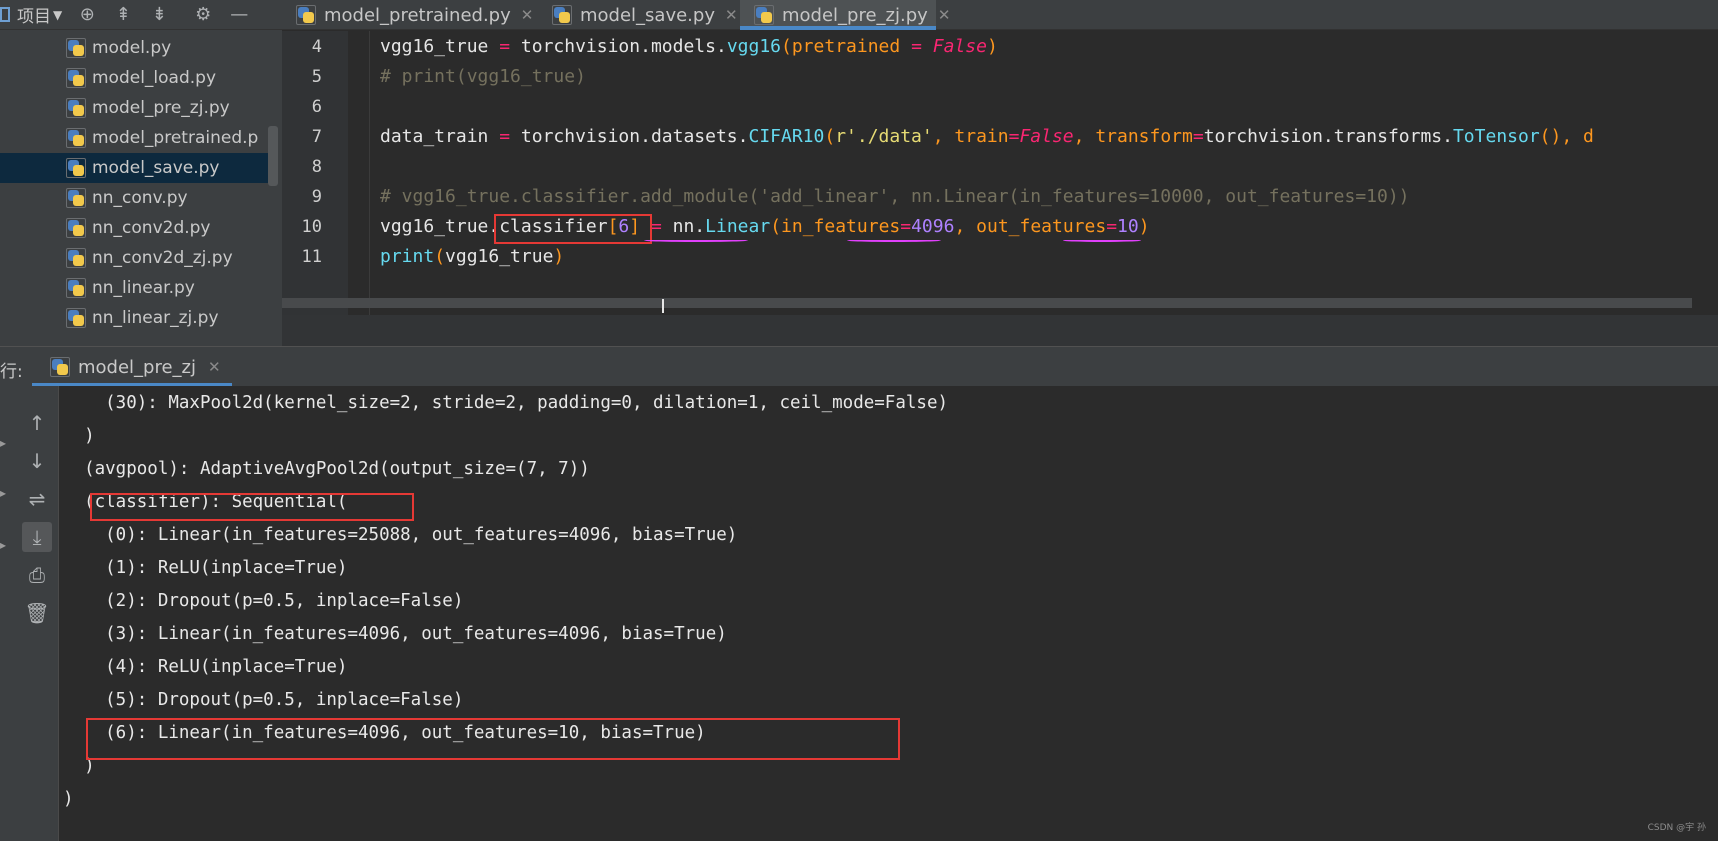  I want to click on watermark: CSDN @宇 孙, so click(1676, 828).